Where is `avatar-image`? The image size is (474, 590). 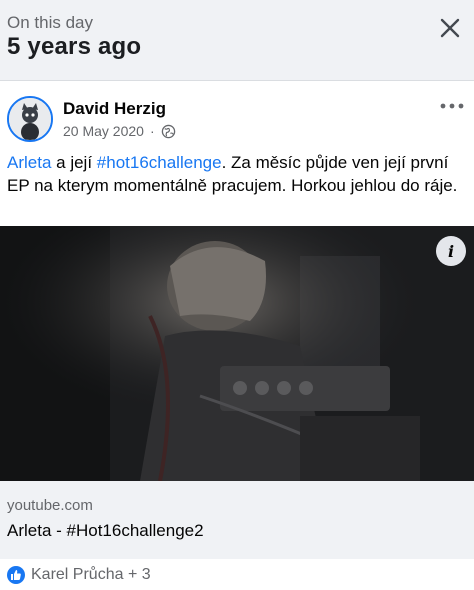 avatar-image is located at coordinates (30, 119).